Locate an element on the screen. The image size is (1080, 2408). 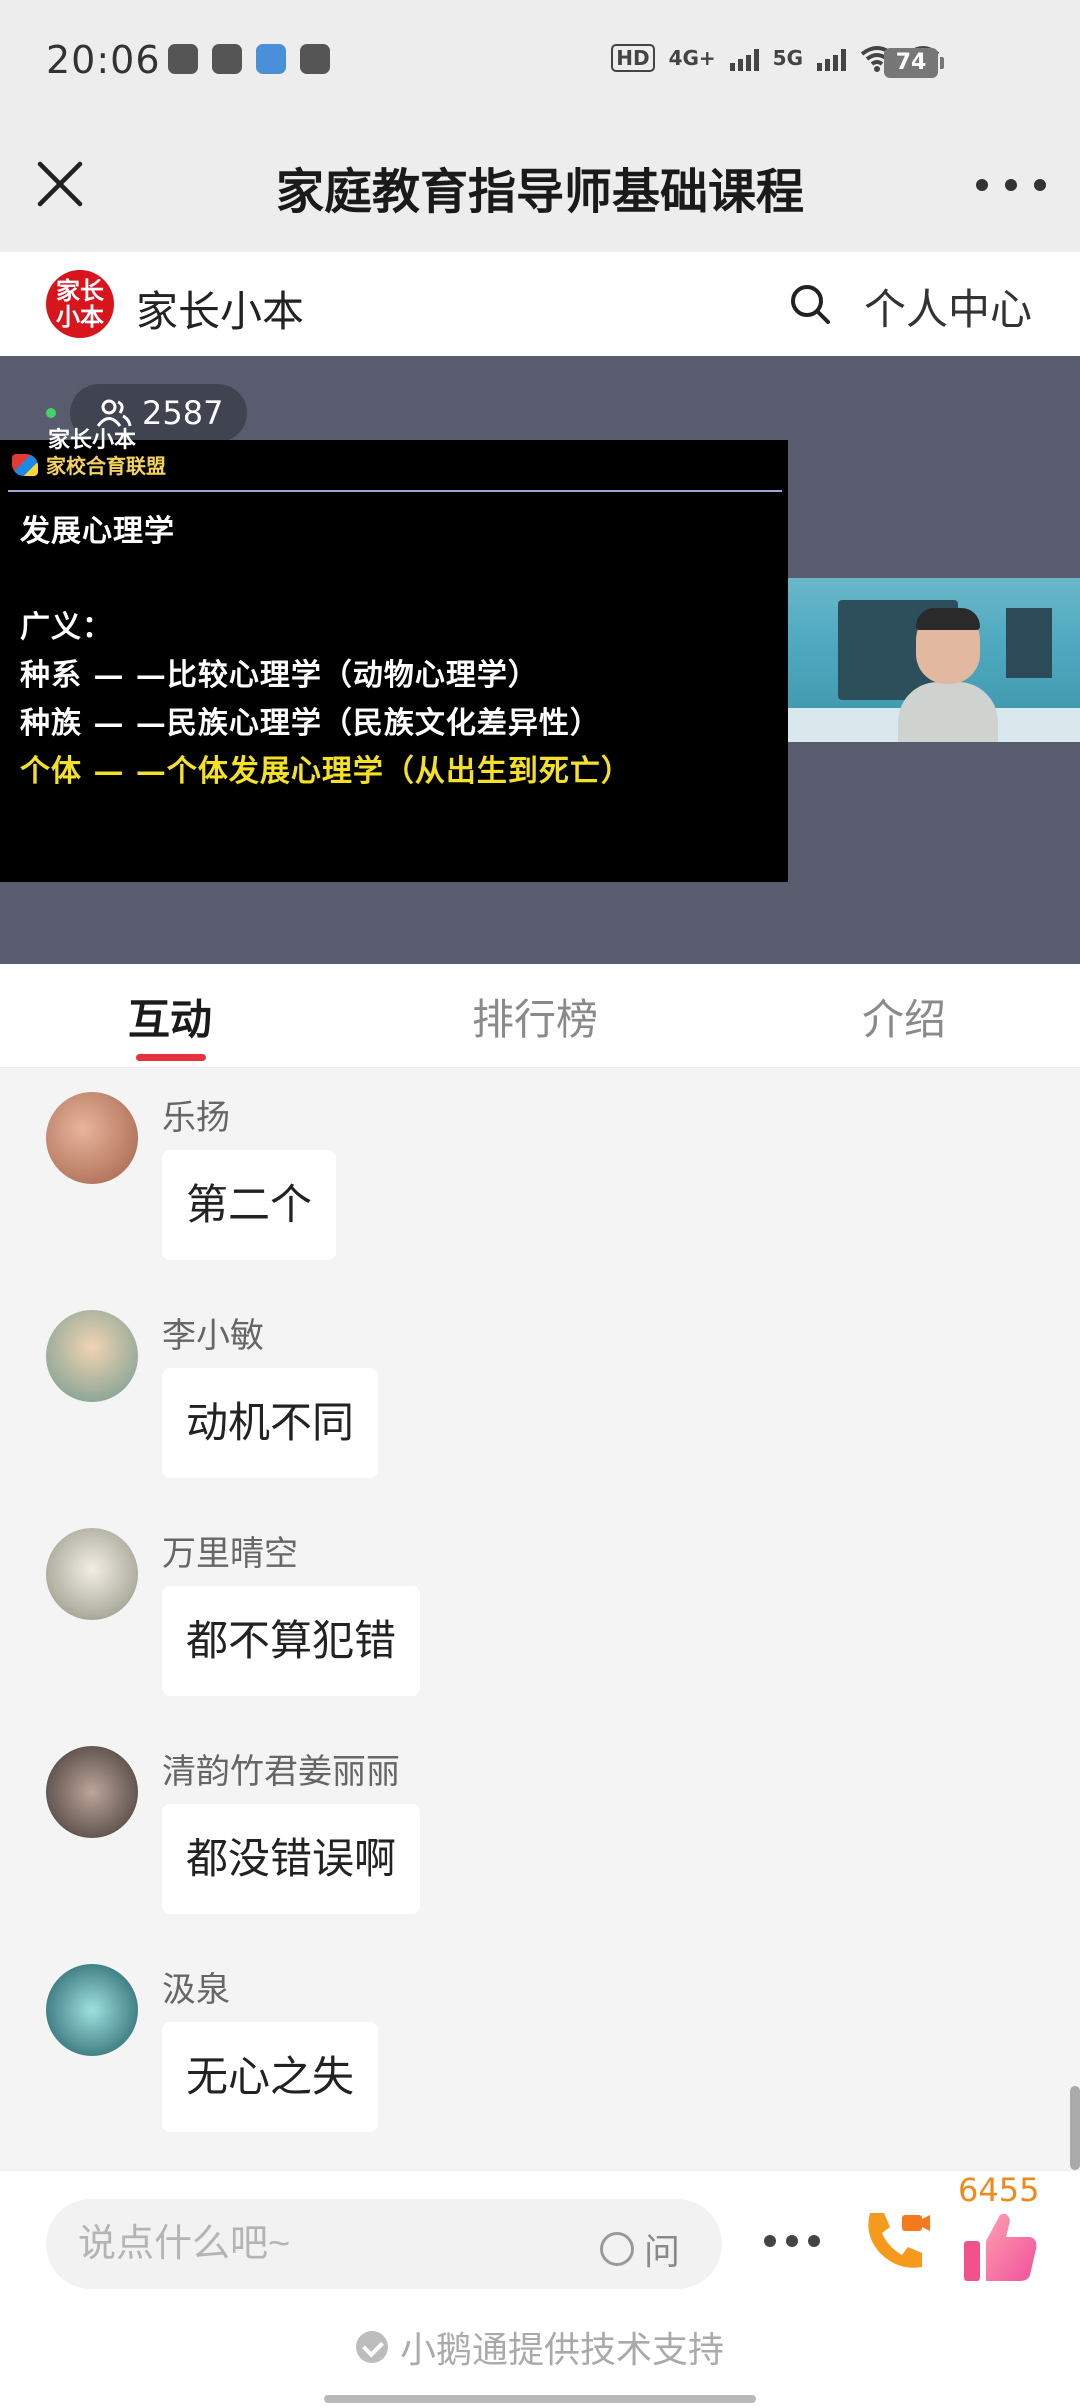
message-bubble: 都没错误啊 is located at coordinates (291, 1859).